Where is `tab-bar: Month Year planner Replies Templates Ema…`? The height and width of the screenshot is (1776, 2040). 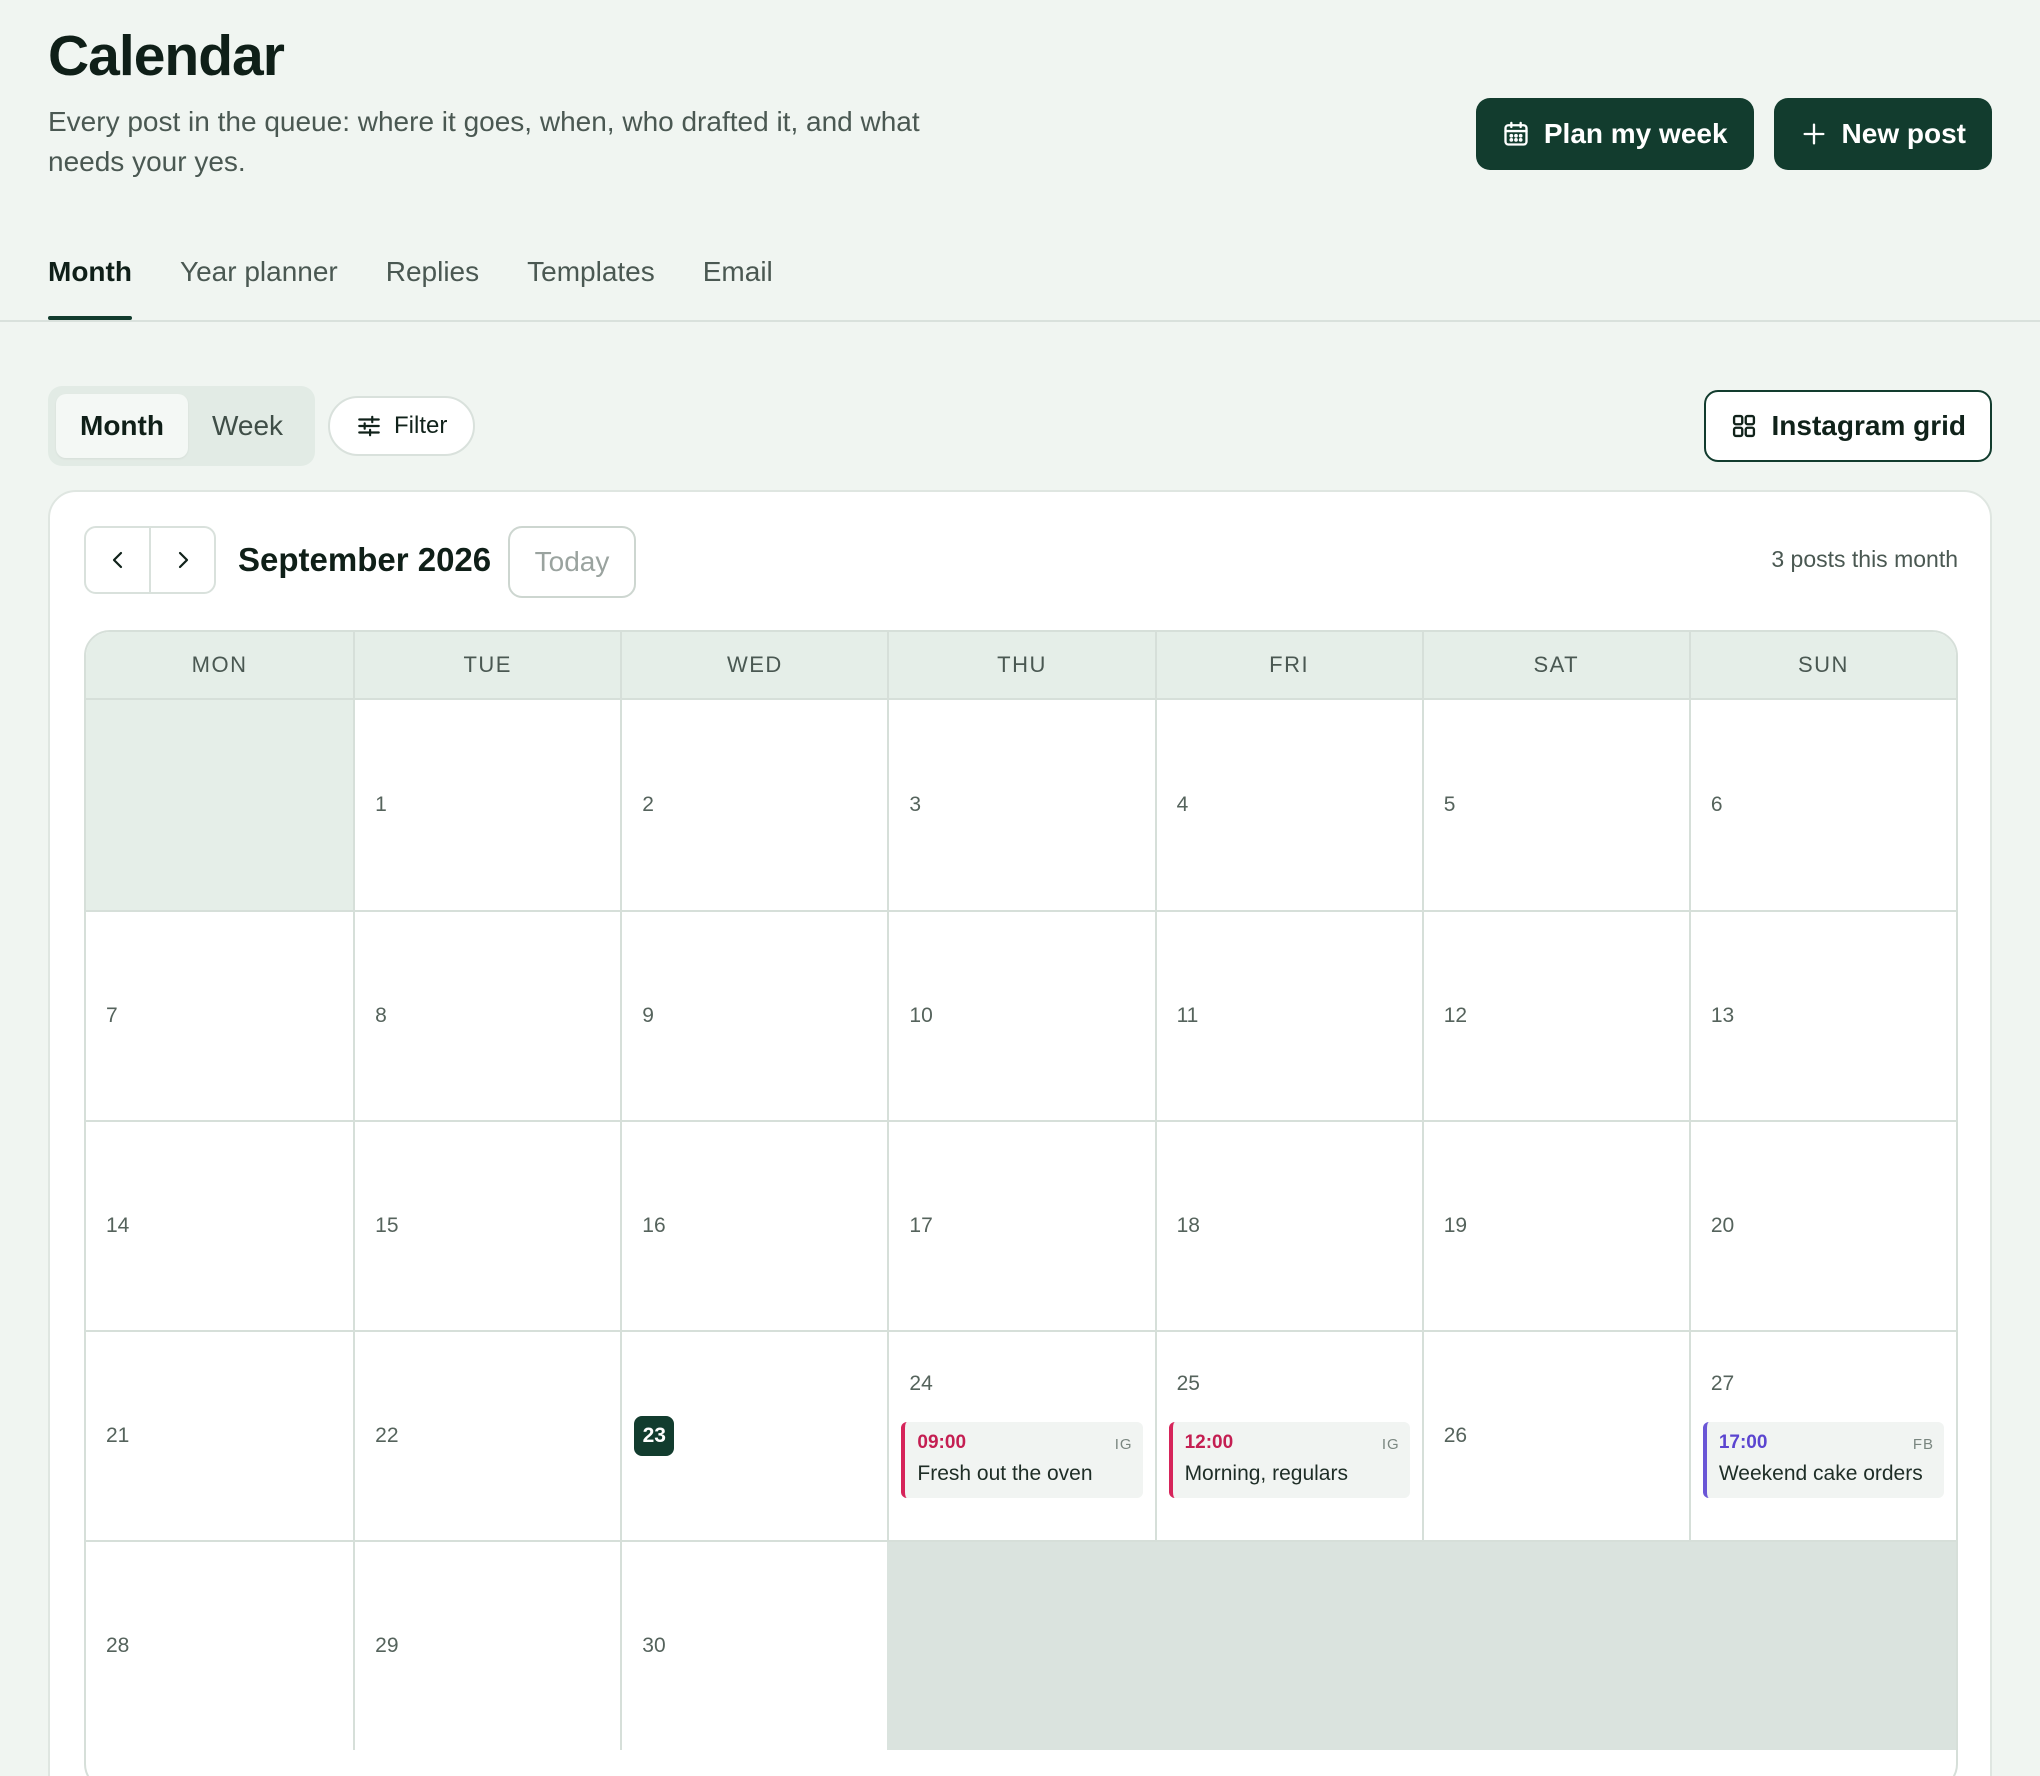
tab-bar: Month Year planner Replies Templates Ema… is located at coordinates (410, 280).